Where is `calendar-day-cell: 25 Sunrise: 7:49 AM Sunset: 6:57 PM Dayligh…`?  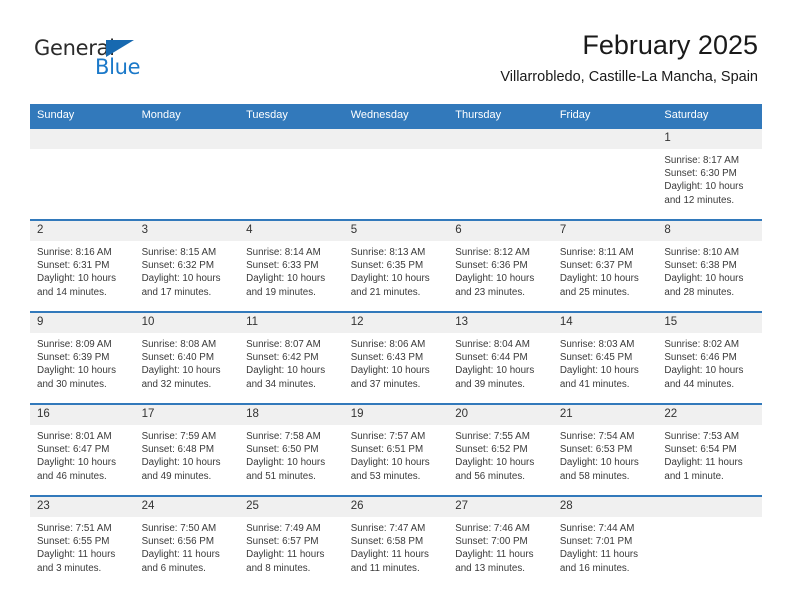 calendar-day-cell: 25 Sunrise: 7:49 AM Sunset: 6:57 PM Dayligh… is located at coordinates (291, 541).